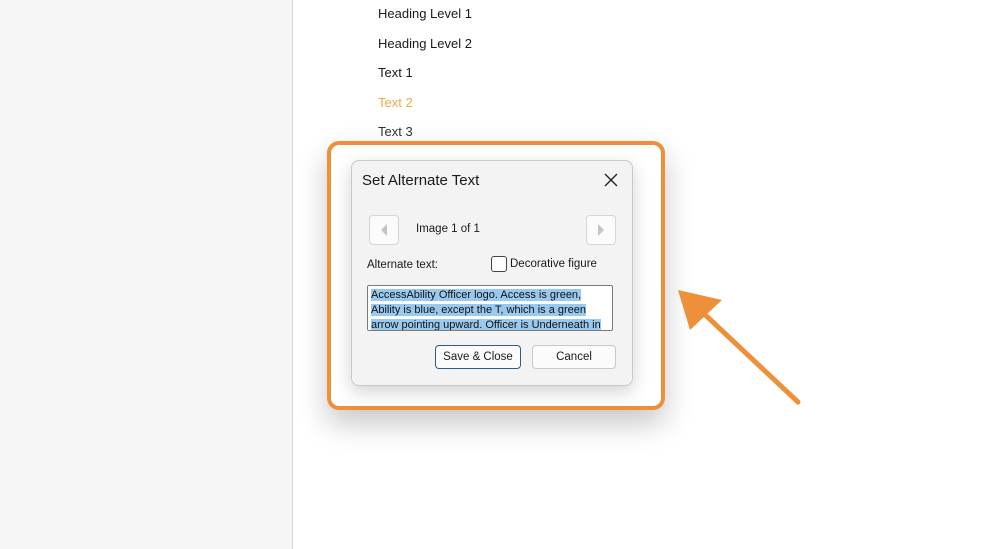  I want to click on style-item-heading-1: Heading Level 1, so click(425, 13).